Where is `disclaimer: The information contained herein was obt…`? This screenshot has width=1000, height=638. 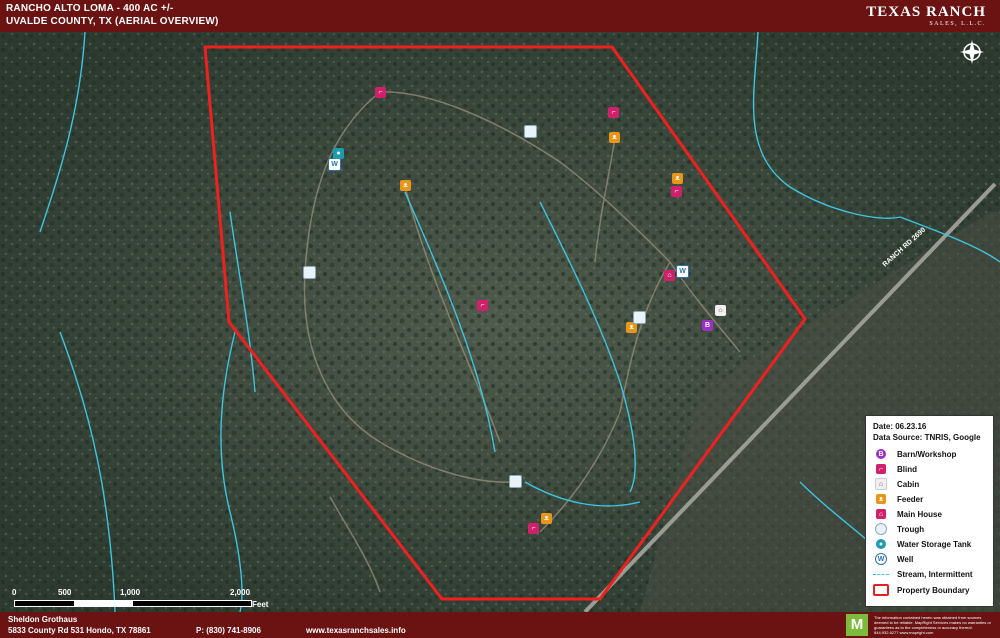
disclaimer: The information contained herein was obt… is located at coordinates (932, 625).